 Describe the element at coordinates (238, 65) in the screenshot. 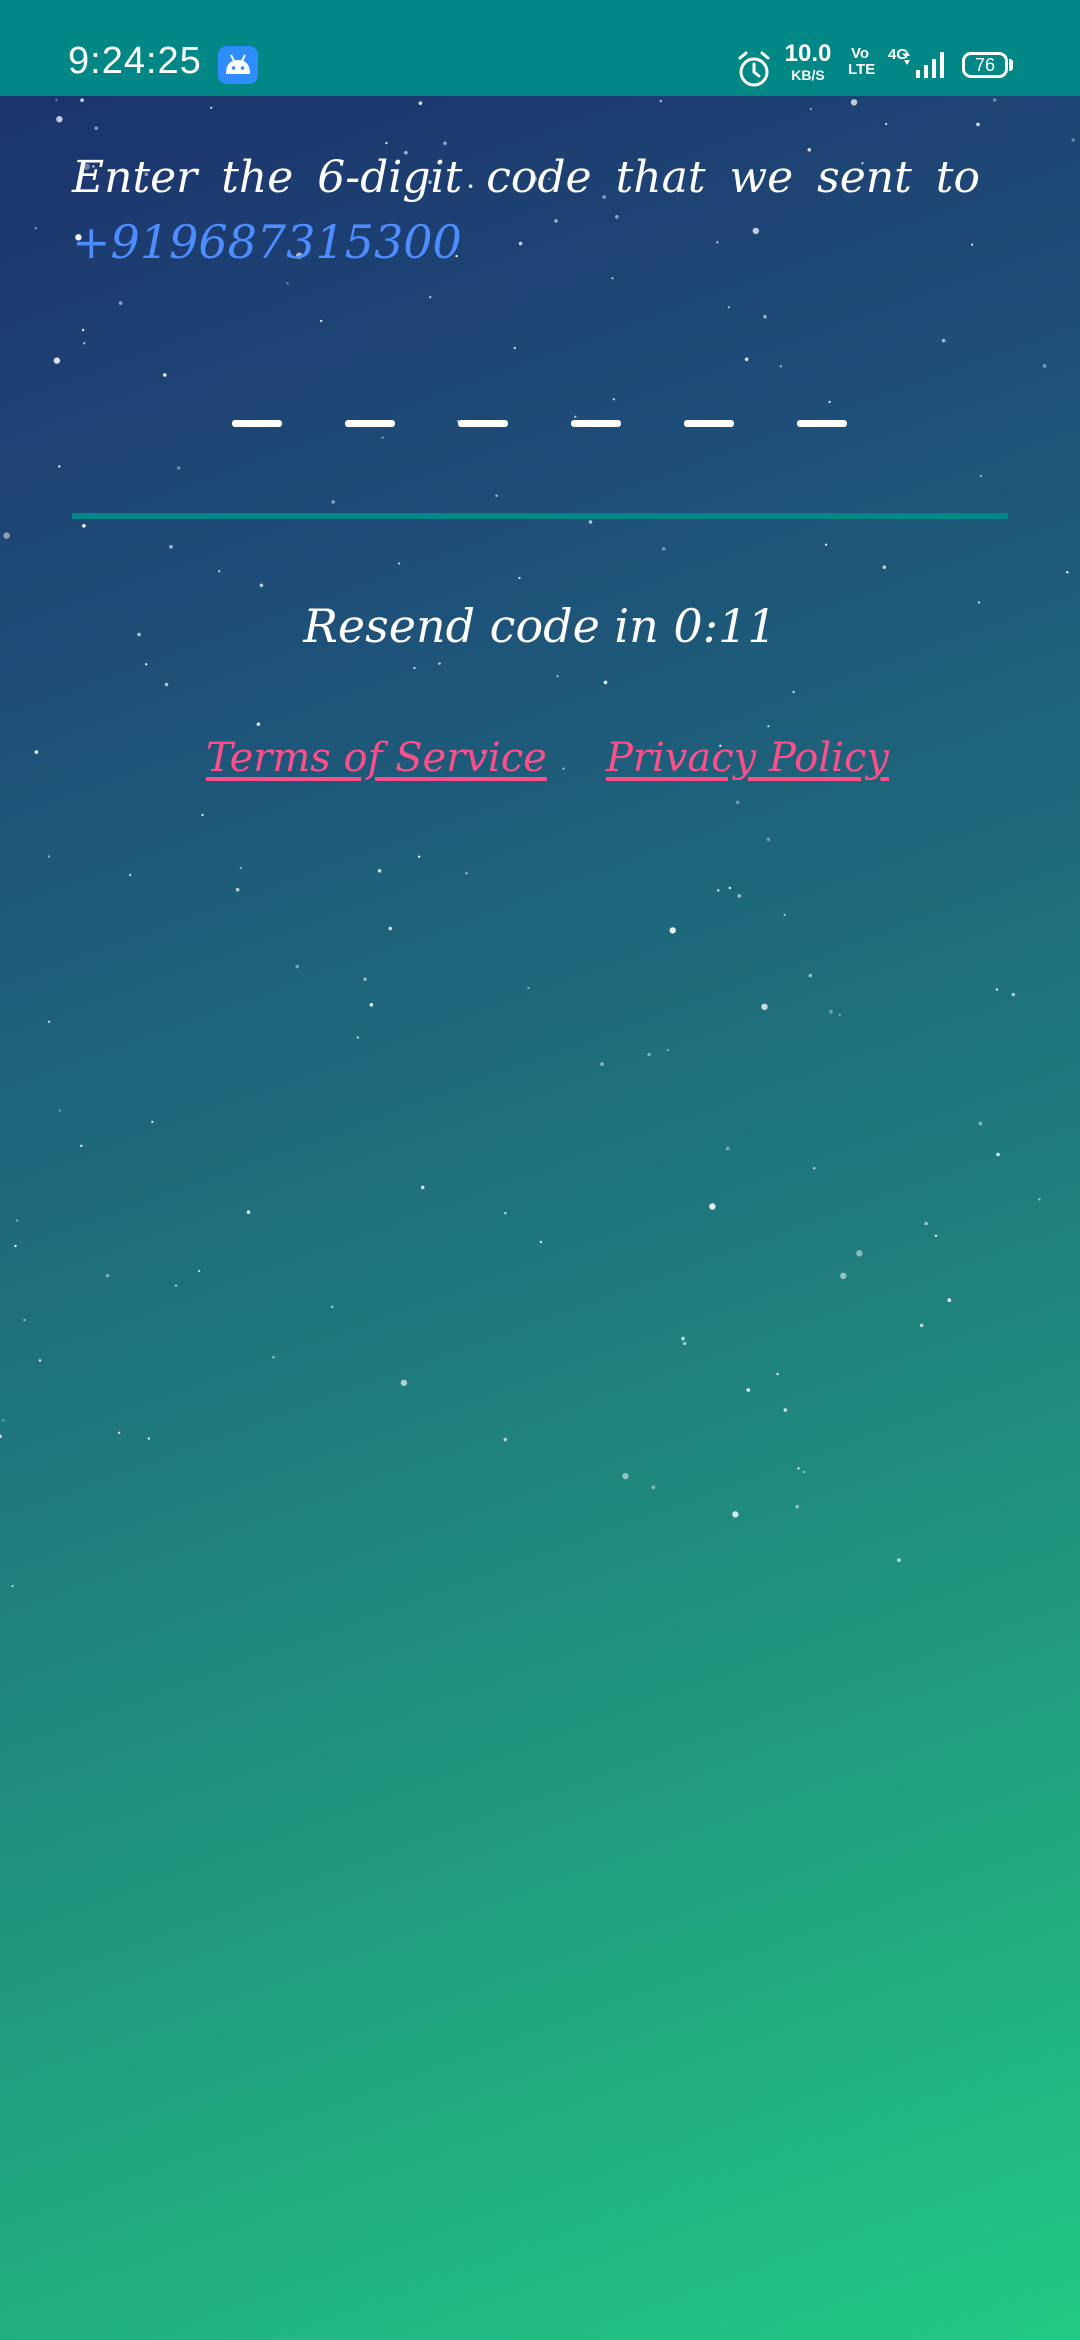

I see `android-icon` at that location.